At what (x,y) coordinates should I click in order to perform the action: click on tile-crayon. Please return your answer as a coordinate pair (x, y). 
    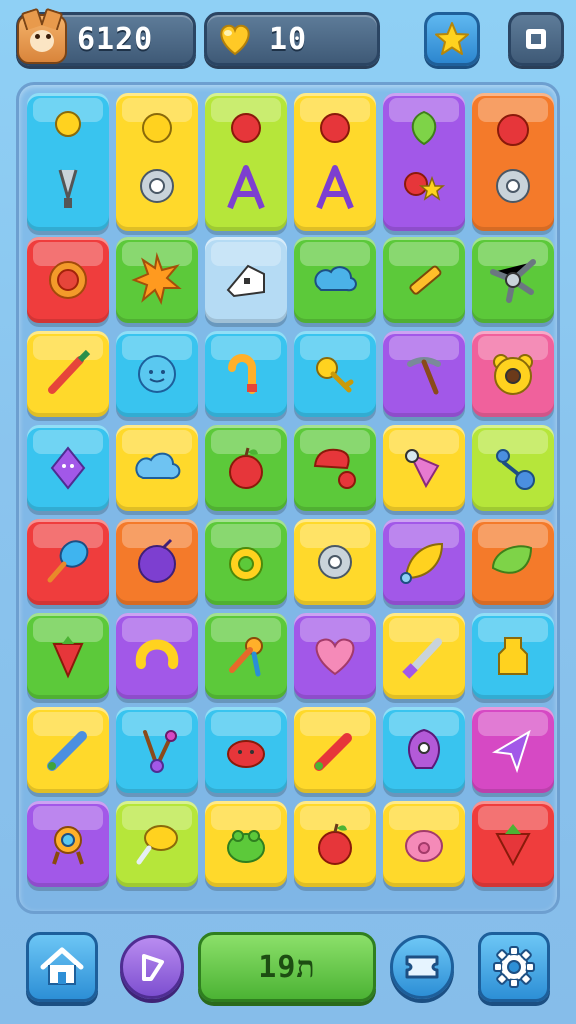
    Looking at the image, I should click on (424, 280).